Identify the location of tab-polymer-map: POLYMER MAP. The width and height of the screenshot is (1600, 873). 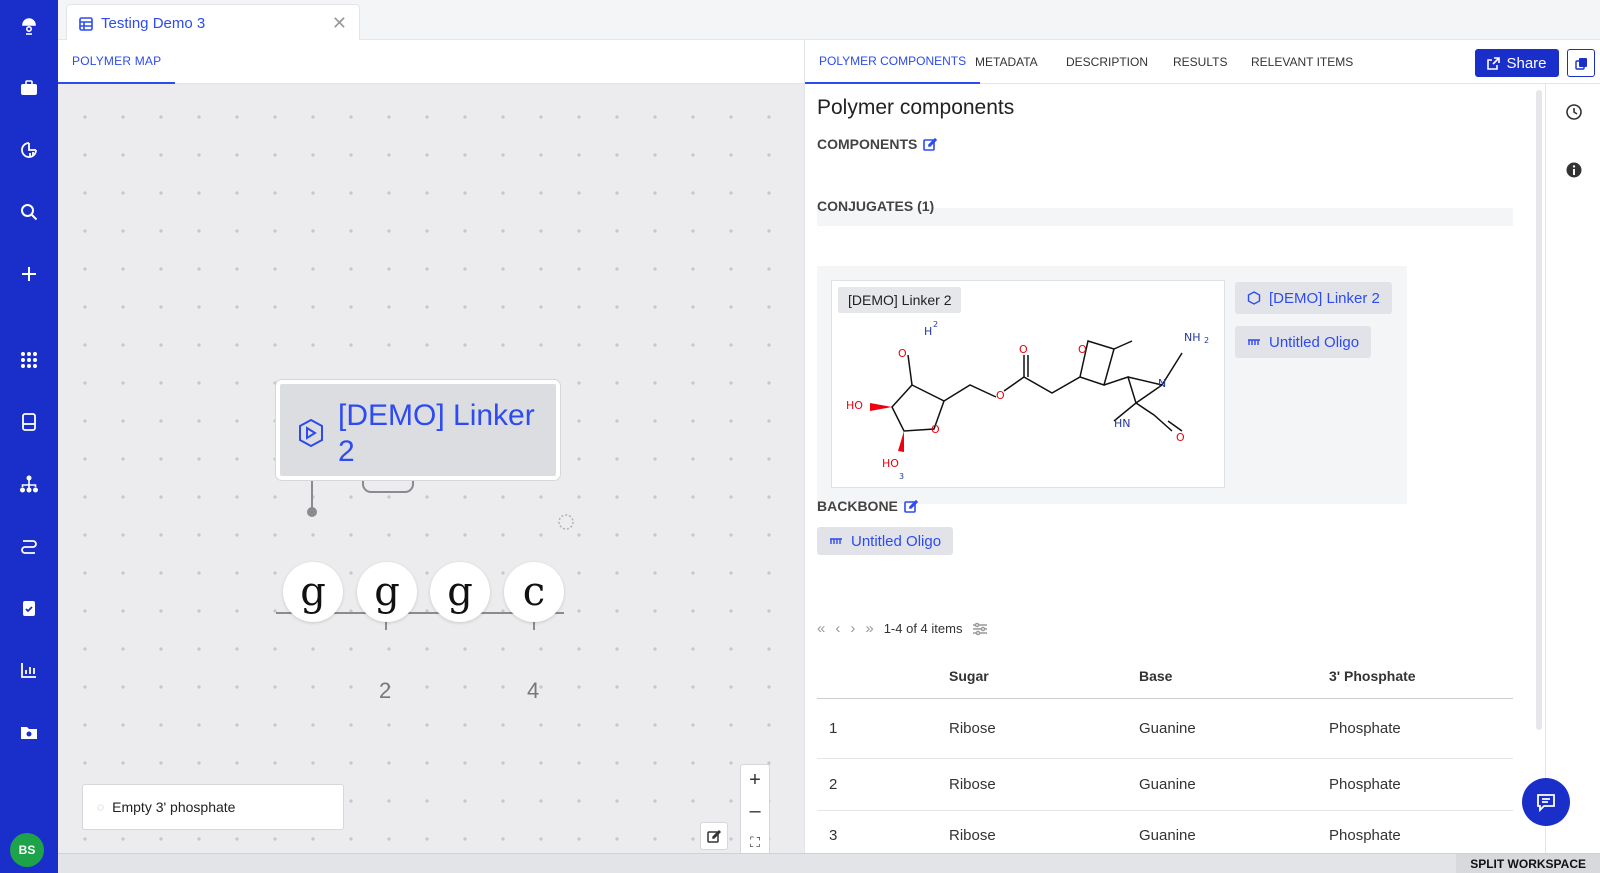
(117, 62).